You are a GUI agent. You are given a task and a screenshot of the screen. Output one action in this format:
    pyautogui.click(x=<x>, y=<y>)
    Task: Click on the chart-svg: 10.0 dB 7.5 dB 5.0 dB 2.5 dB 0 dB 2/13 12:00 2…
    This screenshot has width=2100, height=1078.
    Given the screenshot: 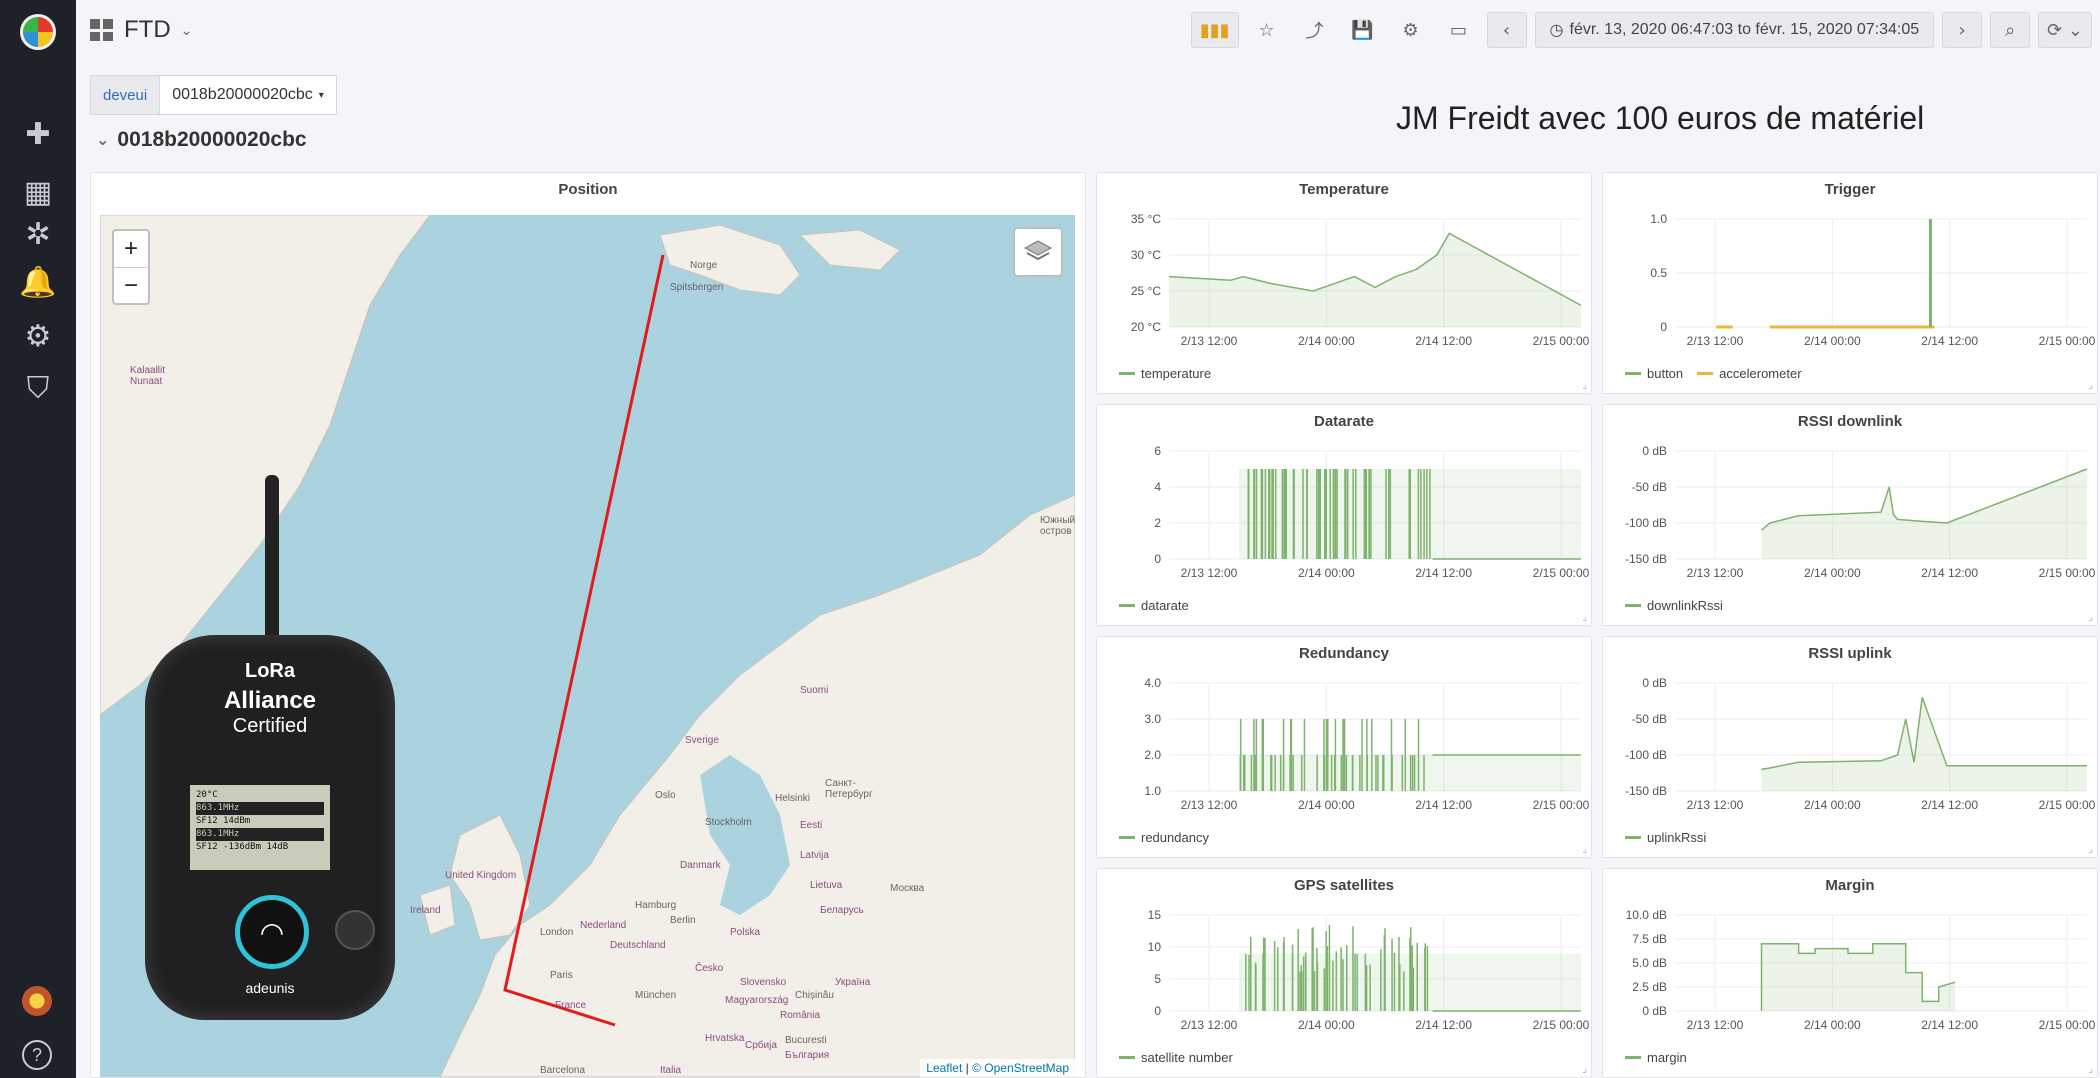 What is the action you would take?
    pyautogui.click(x=1861, y=970)
    